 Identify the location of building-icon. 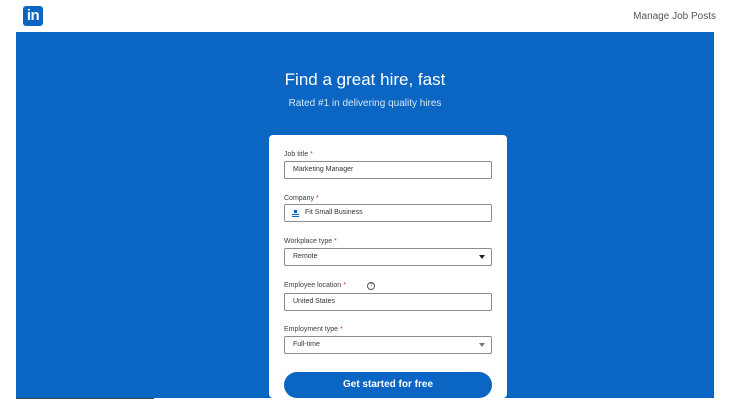
(295, 213).